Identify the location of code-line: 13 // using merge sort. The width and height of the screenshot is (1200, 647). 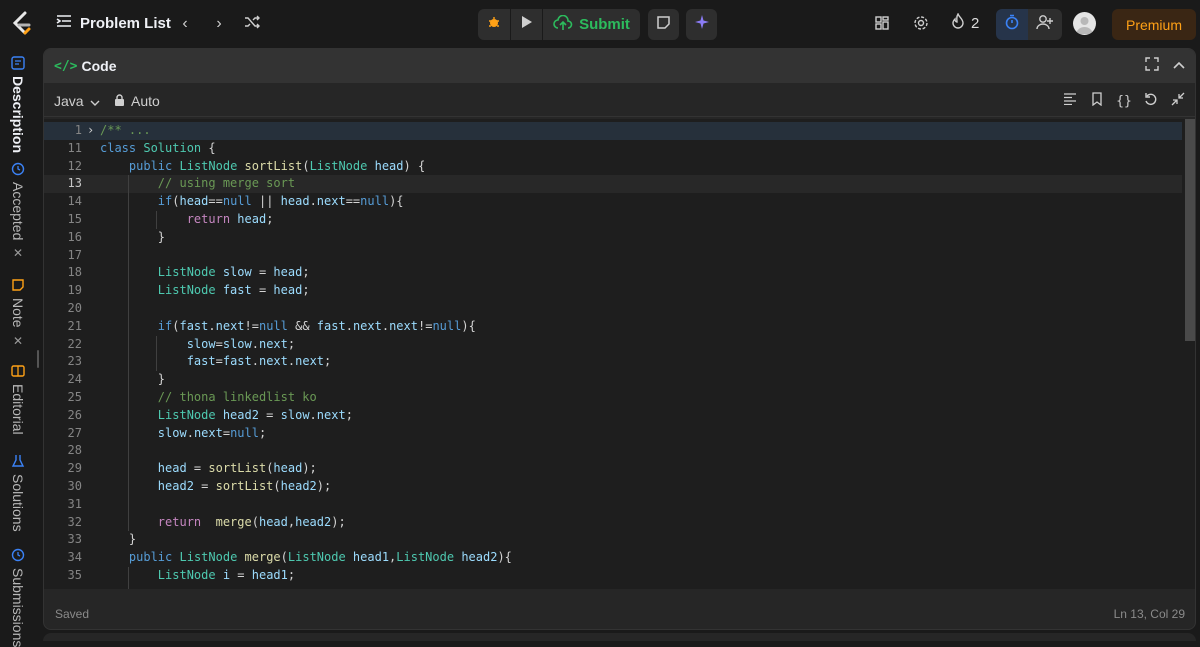
(613, 184).